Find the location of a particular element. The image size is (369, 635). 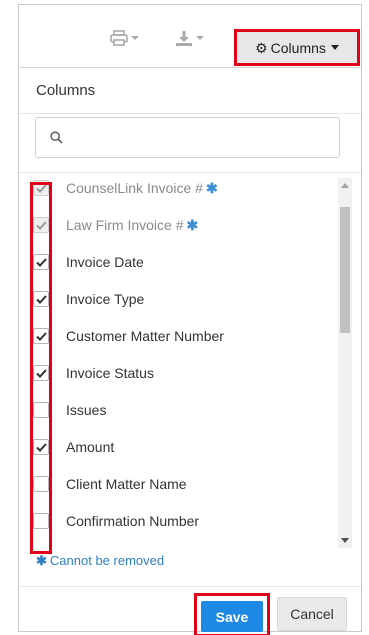

columns-button-label: Columns is located at coordinates (298, 47).